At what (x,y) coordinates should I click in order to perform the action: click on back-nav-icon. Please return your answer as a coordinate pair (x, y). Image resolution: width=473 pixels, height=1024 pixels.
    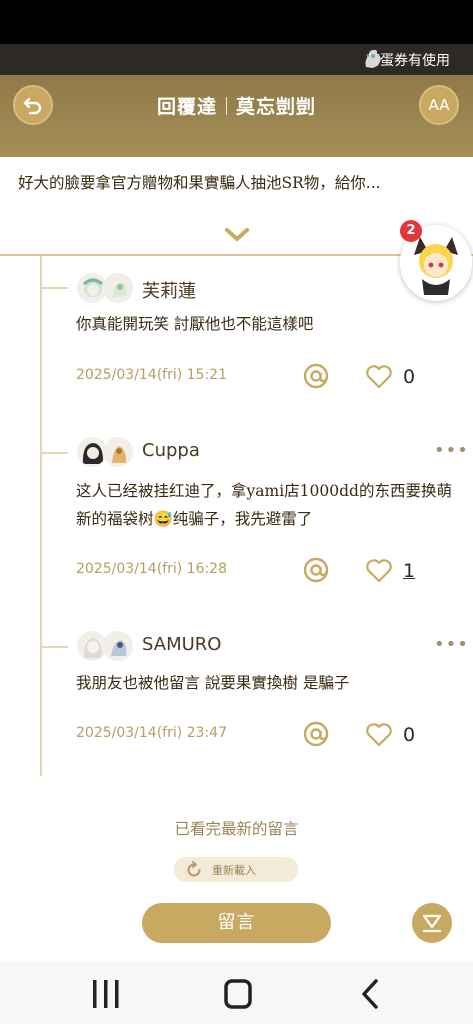
    Looking at the image, I should click on (370, 994).